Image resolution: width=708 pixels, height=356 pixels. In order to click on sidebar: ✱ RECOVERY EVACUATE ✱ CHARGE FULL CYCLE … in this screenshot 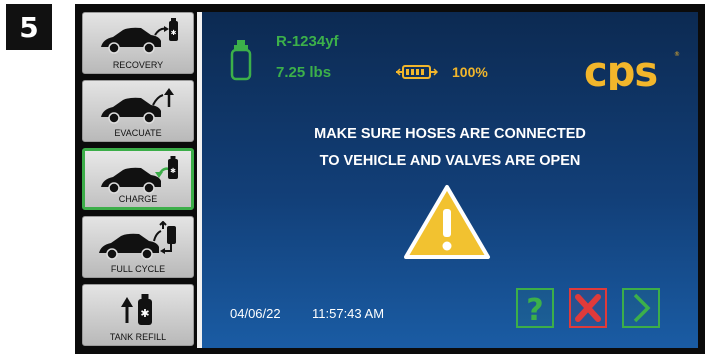, I will do `click(138, 180)`.